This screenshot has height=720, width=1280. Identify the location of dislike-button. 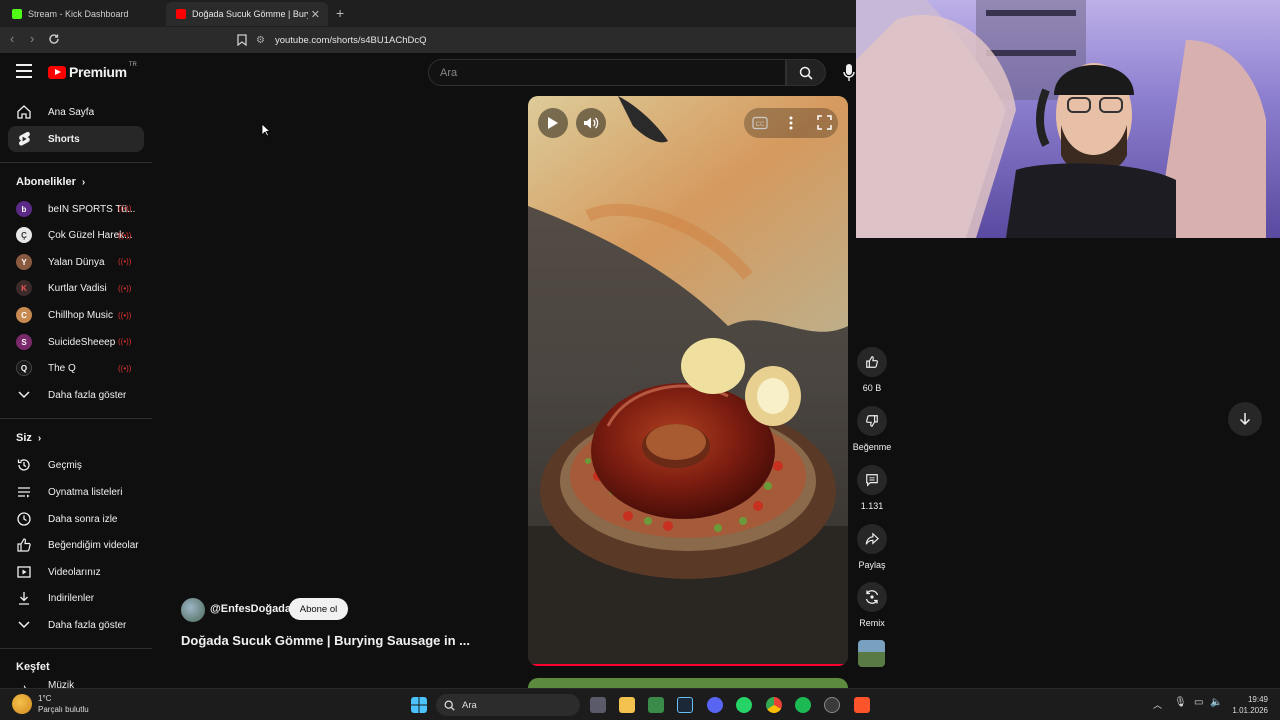
(872, 421).